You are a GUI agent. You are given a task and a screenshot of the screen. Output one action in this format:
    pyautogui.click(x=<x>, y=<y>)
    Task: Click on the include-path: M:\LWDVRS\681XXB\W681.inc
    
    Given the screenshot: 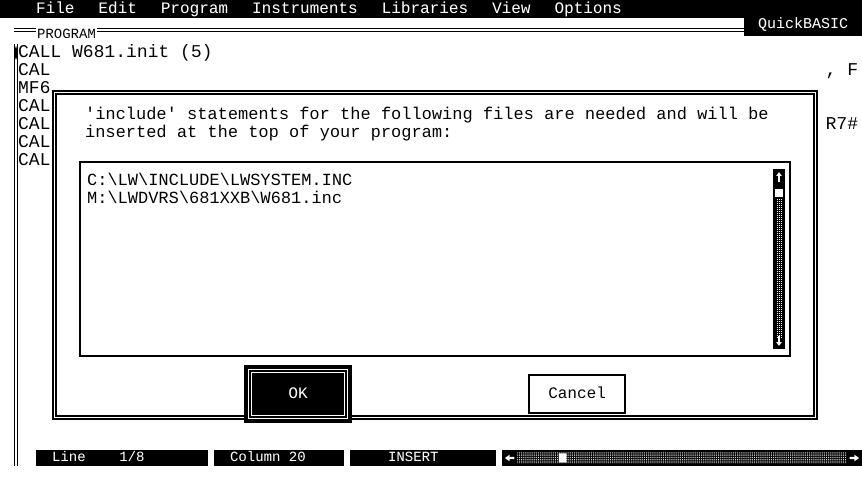 What is the action you would take?
    pyautogui.click(x=430, y=200)
    